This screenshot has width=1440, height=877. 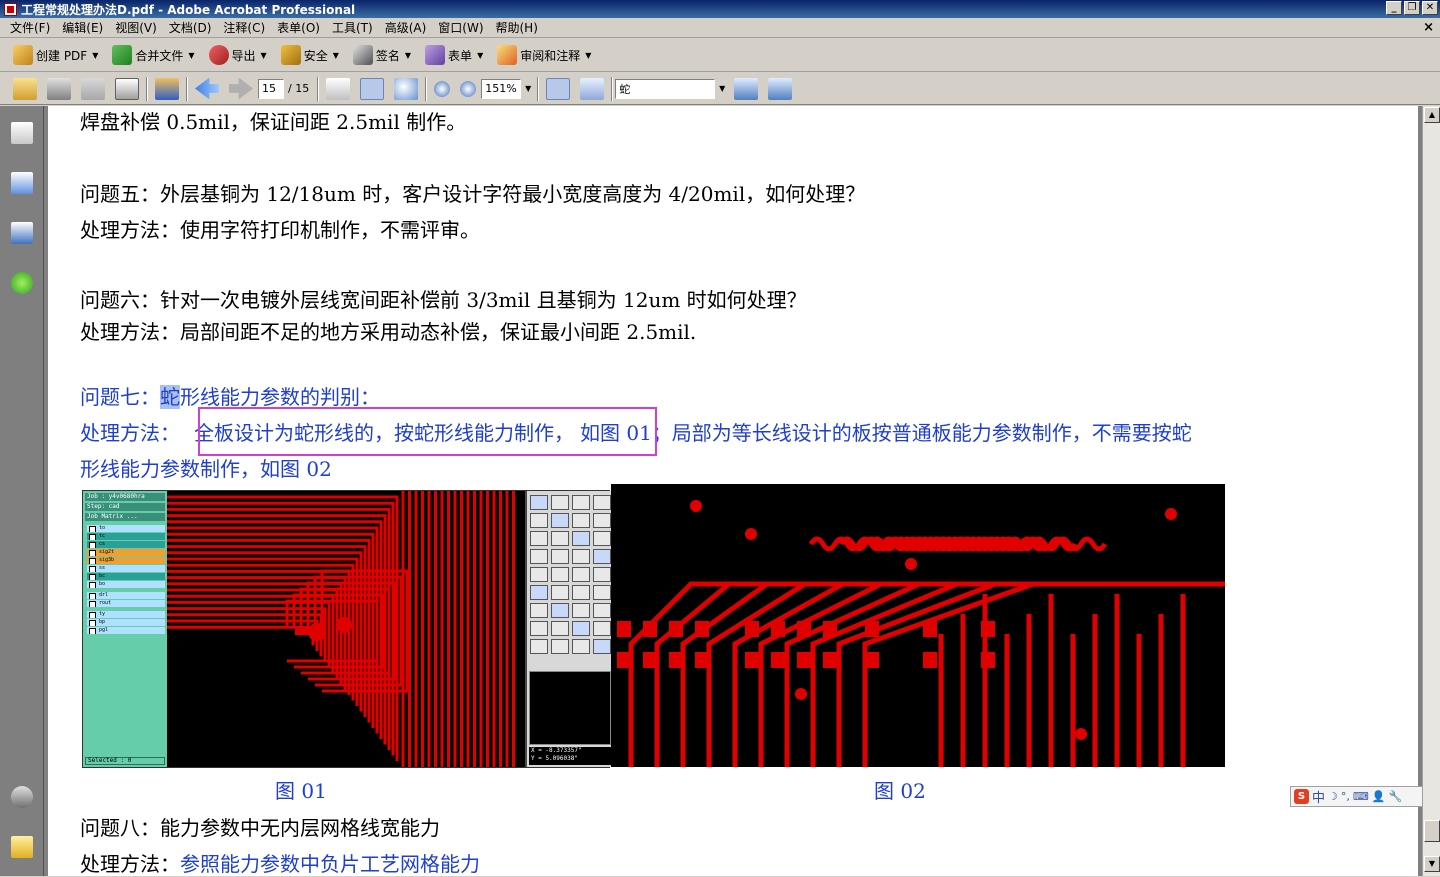 What do you see at coordinates (22, 233) in the screenshot?
I see `signatures-icon` at bounding box center [22, 233].